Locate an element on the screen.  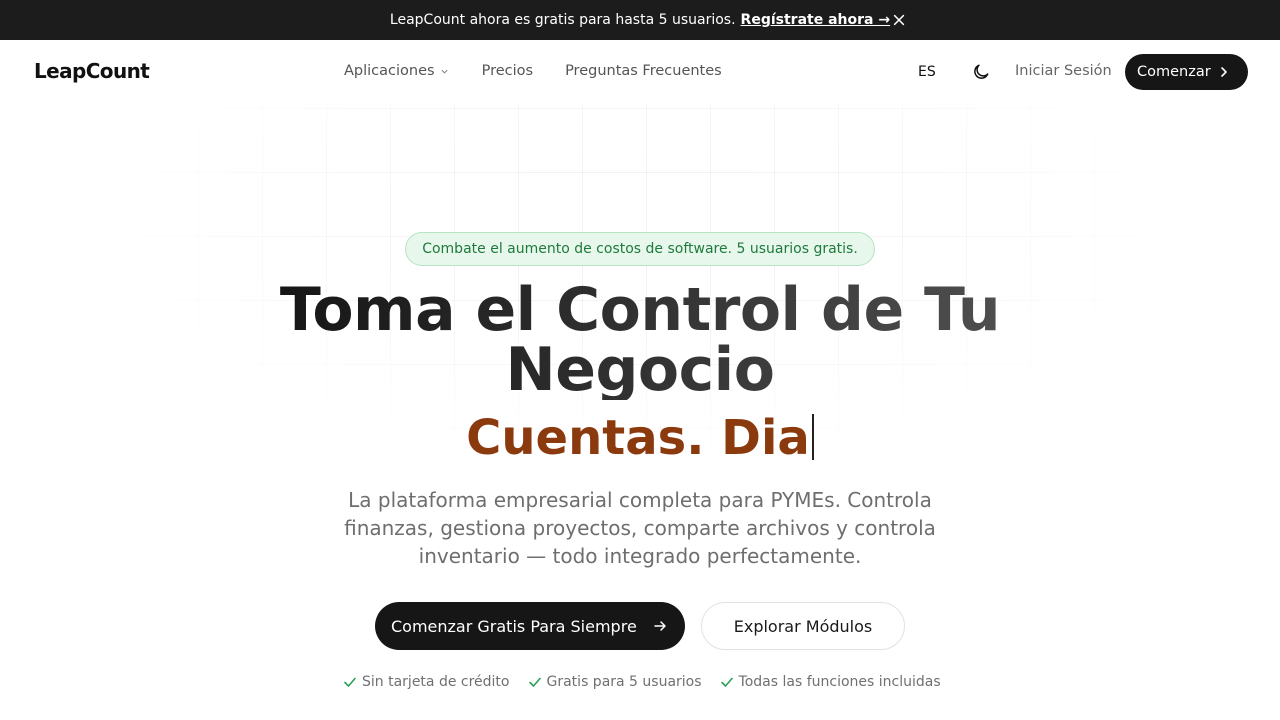
explore-modules-button: Explorar Módulos is located at coordinates (803, 626).